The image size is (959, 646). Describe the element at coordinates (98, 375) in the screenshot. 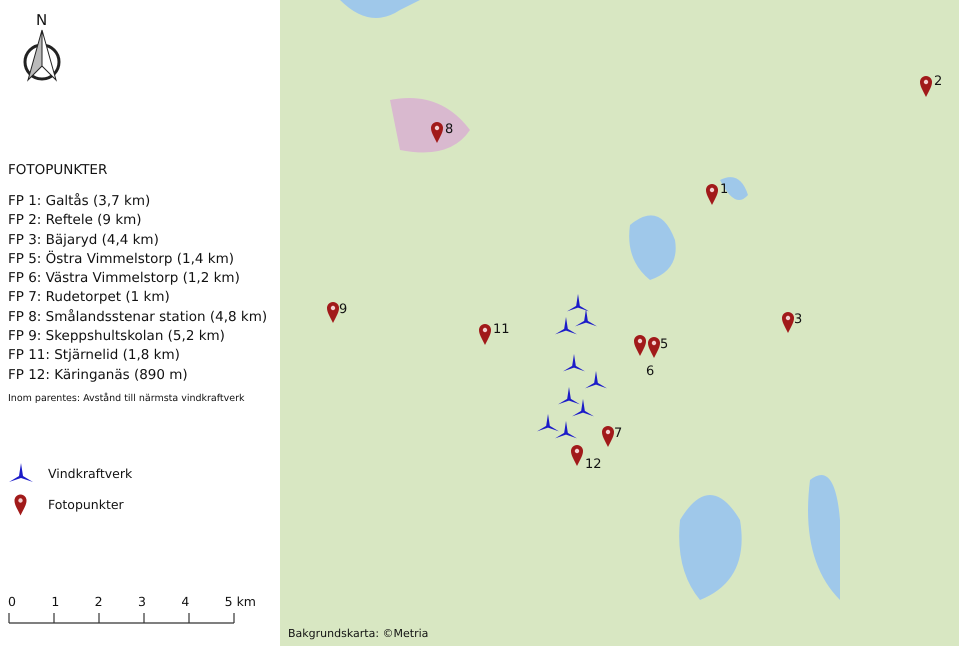

I see `photo-point-entry: FP 12: Käringanäs (890 m)` at that location.